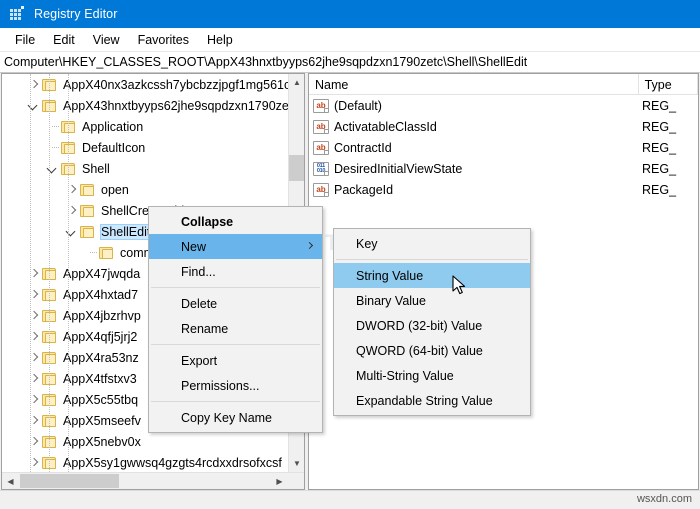 The width and height of the screenshot is (700, 509). What do you see at coordinates (363, 147) in the screenshot?
I see `value-name: ContractId` at bounding box center [363, 147].